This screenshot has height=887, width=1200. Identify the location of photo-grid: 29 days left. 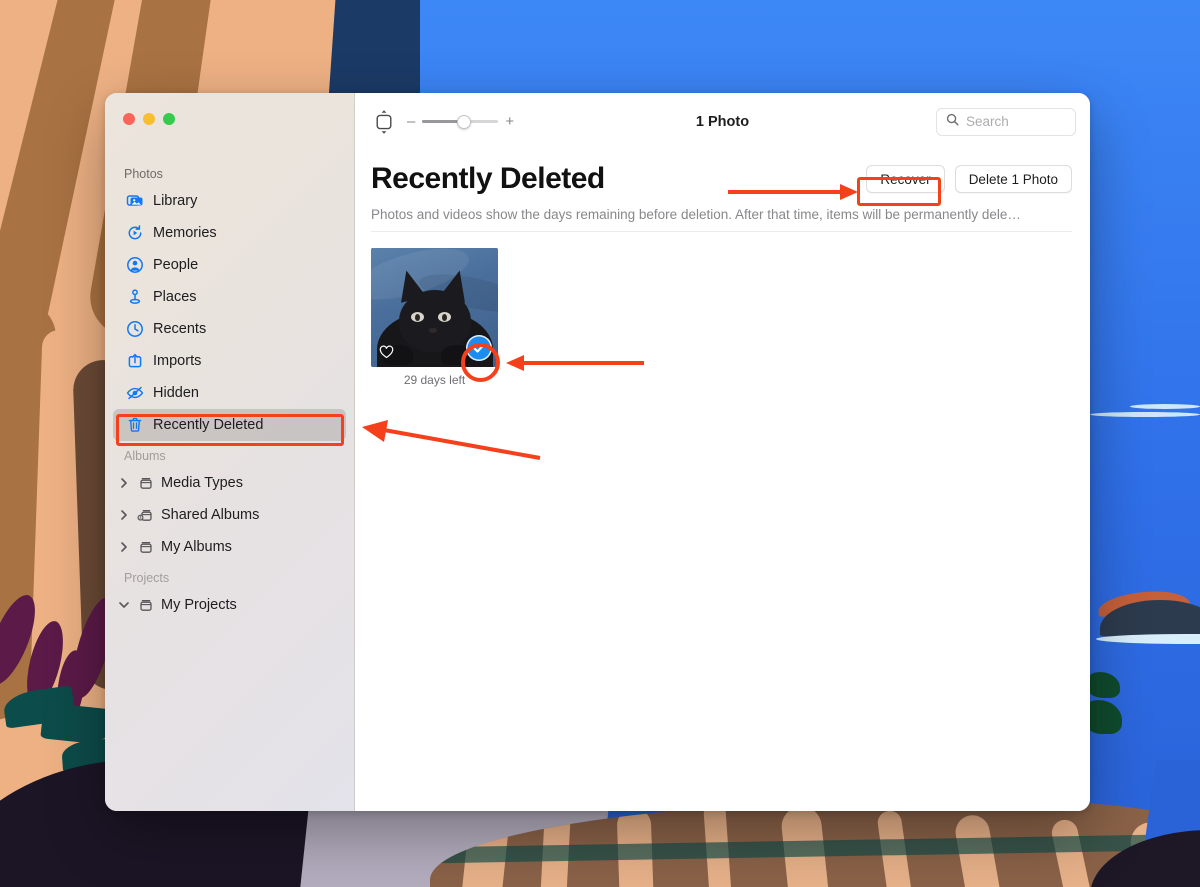
(721, 309).